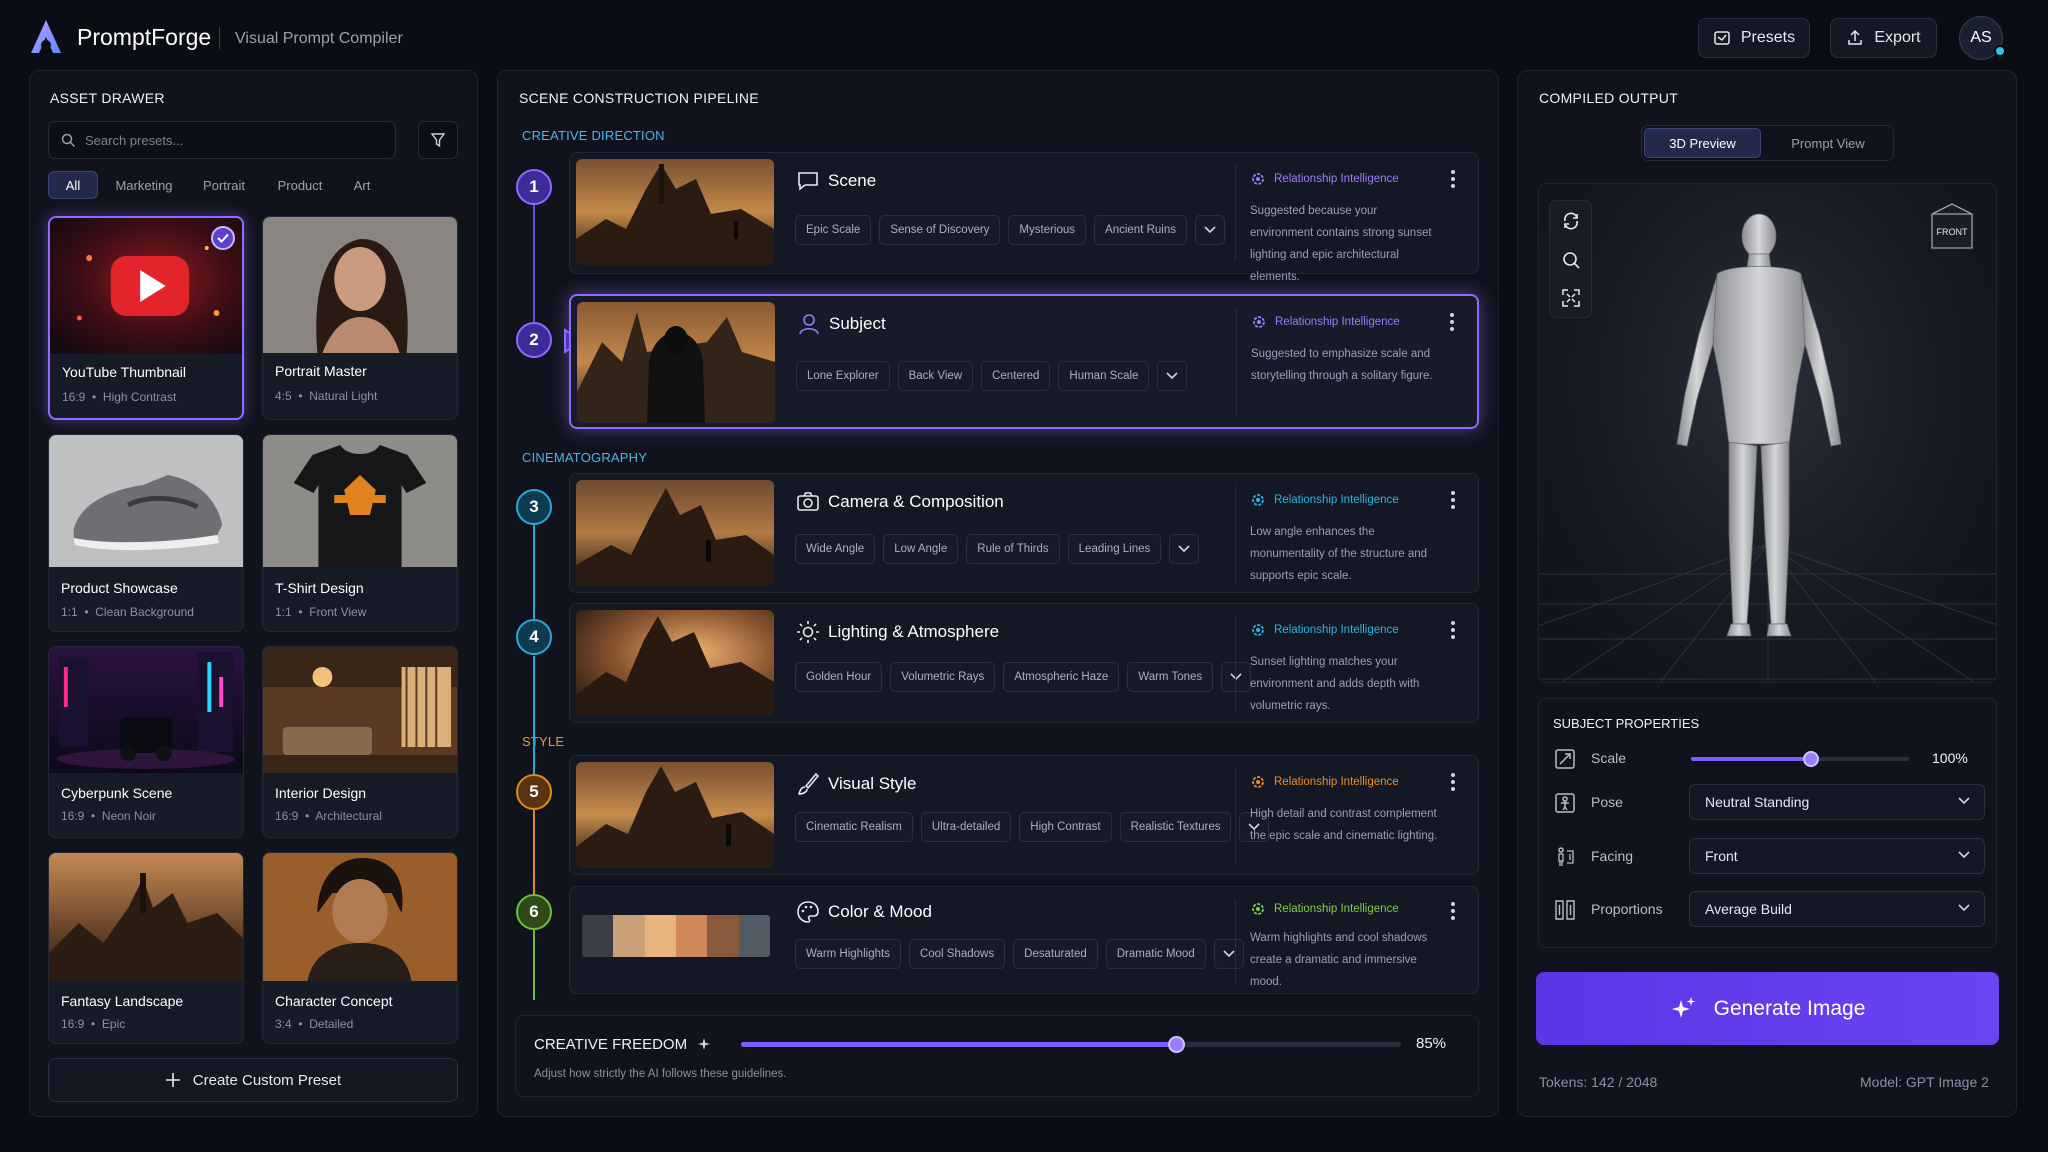 Image resolution: width=2048 pixels, height=1152 pixels. I want to click on tag-chip: Ancient Ruins, so click(1140, 230).